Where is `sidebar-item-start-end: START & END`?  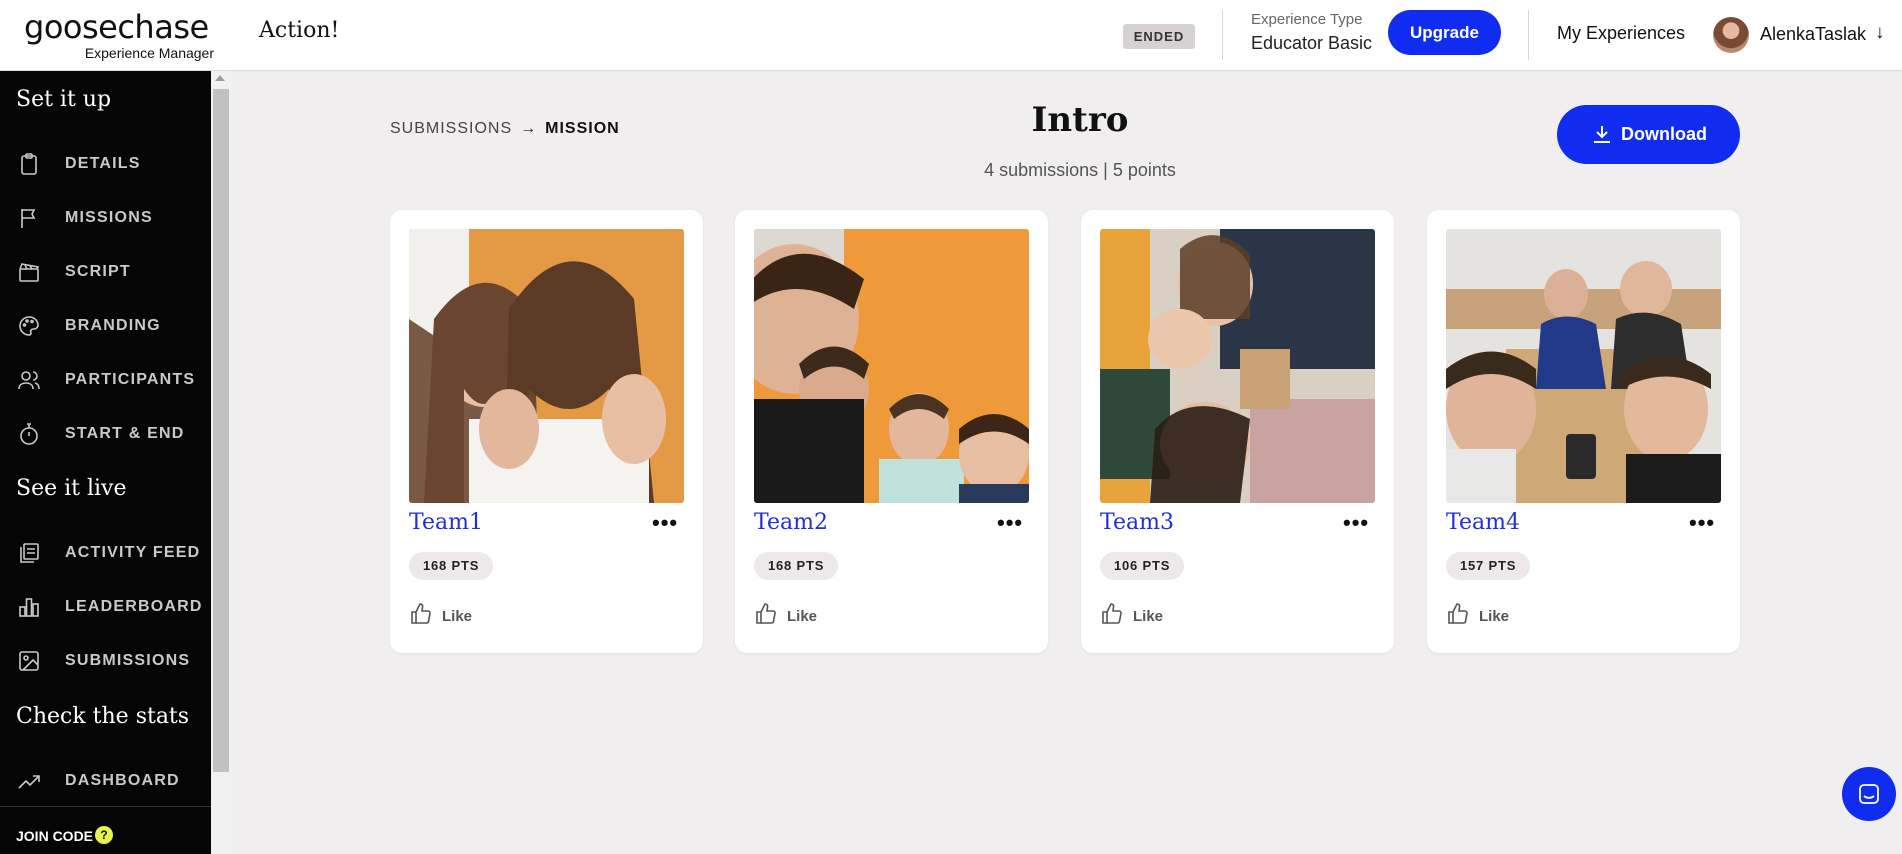
sidebar-item-start-end: START & END is located at coordinates (105, 434).